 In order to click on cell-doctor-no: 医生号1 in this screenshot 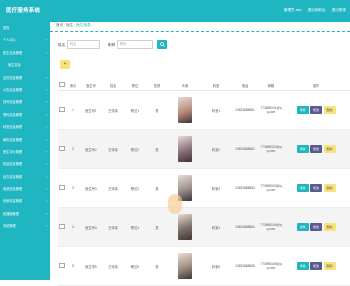, I will do `click(91, 110)`.